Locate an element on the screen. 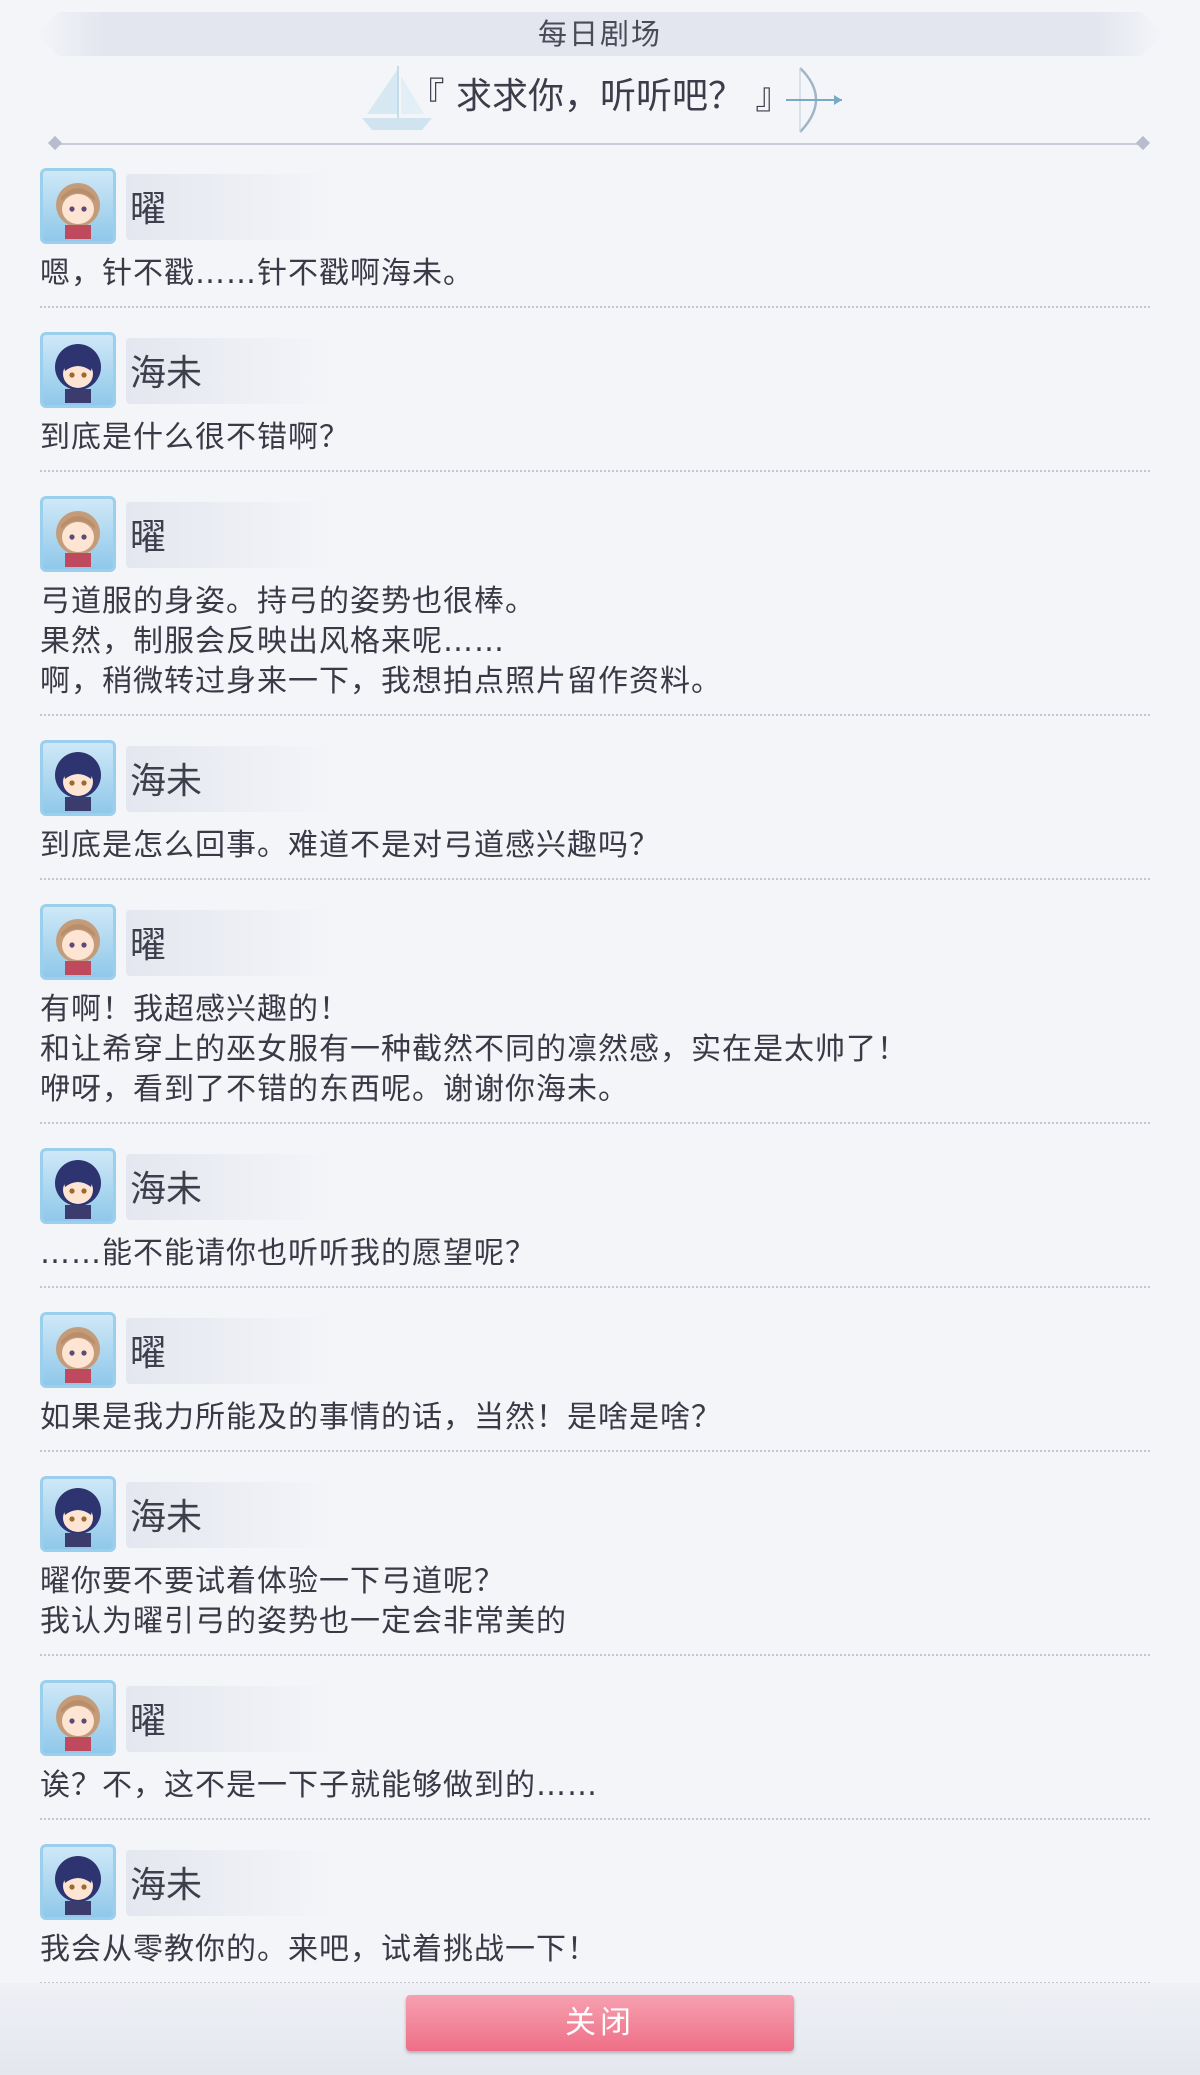 This screenshot has height=2075, width=1200. close-button: 关闭 is located at coordinates (600, 2023).